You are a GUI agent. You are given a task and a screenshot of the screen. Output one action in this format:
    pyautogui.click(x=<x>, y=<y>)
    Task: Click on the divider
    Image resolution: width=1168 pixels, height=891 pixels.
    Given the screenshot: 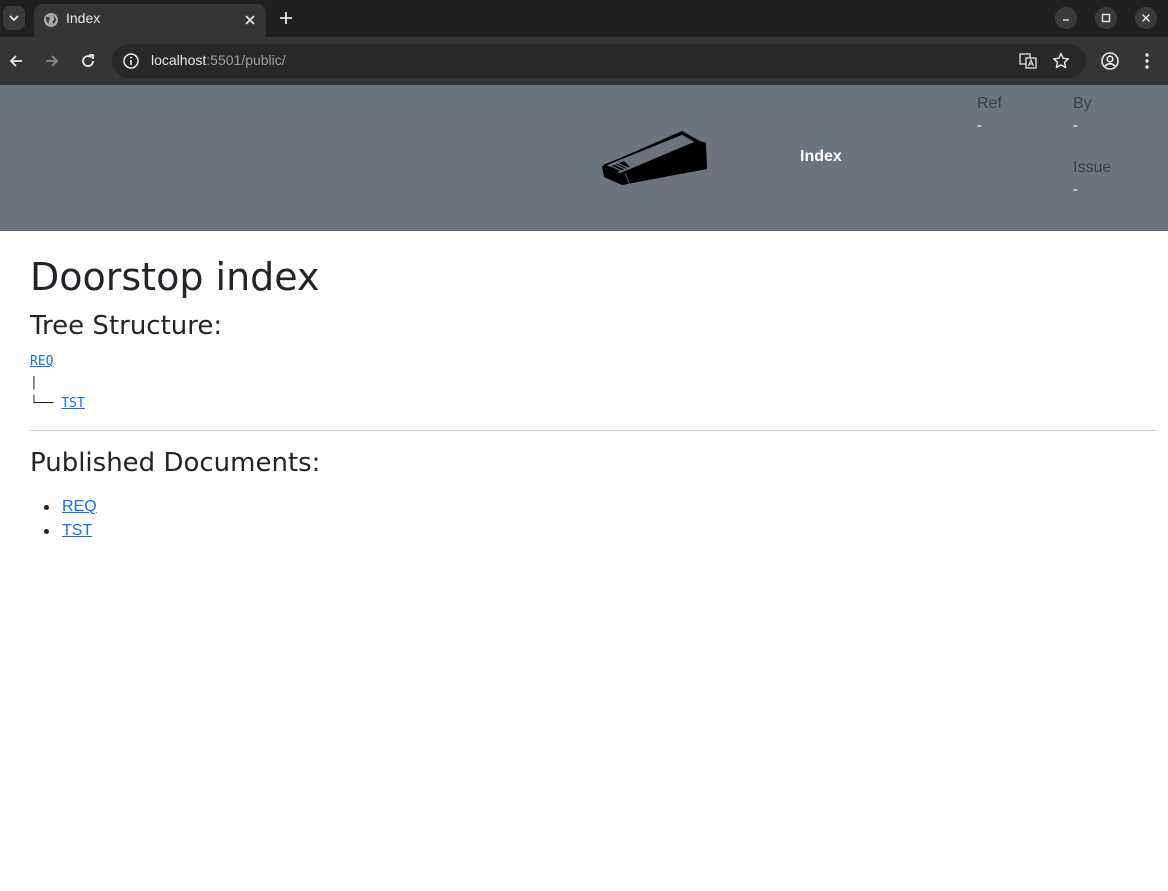 What is the action you would take?
    pyautogui.click(x=593, y=430)
    